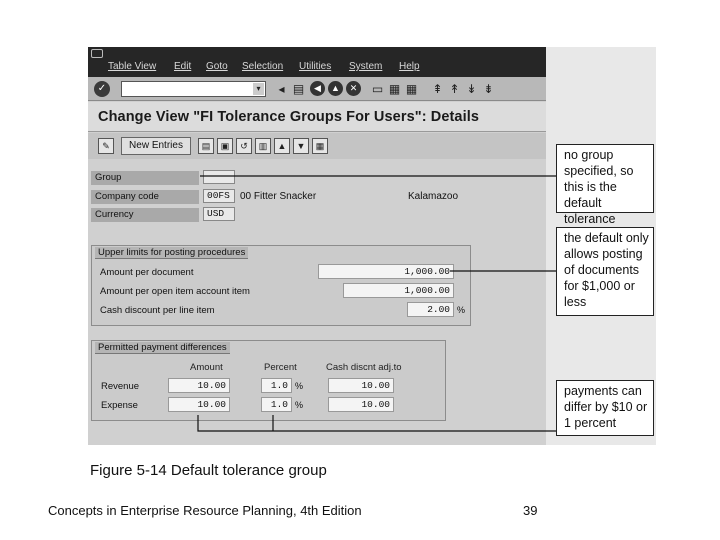  Describe the element at coordinates (376, 423) in the screenshot. I see `payment-callout-connector` at that location.